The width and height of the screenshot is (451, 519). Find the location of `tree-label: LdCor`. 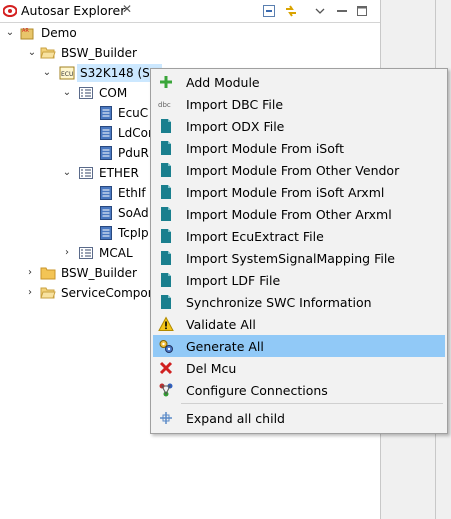

tree-label: LdCor is located at coordinates (135, 133).